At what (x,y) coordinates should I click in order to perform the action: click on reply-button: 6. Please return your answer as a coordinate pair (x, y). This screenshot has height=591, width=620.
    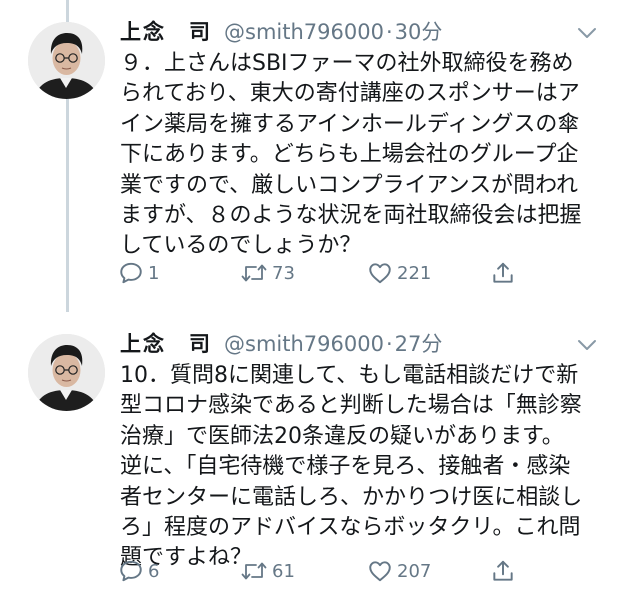
    Looking at the image, I should click on (138, 571).